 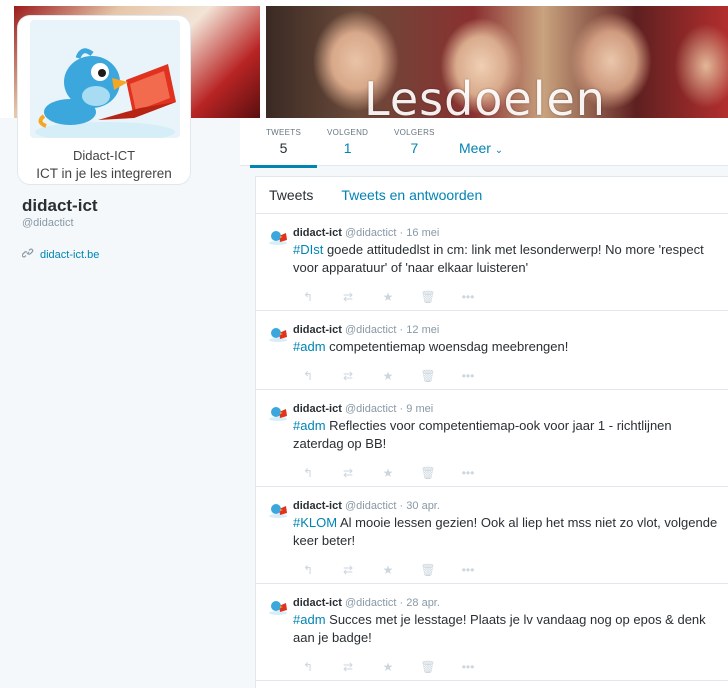 What do you see at coordinates (315, 522) in the screenshot?
I see `tweet-hashtag: #KLOM` at bounding box center [315, 522].